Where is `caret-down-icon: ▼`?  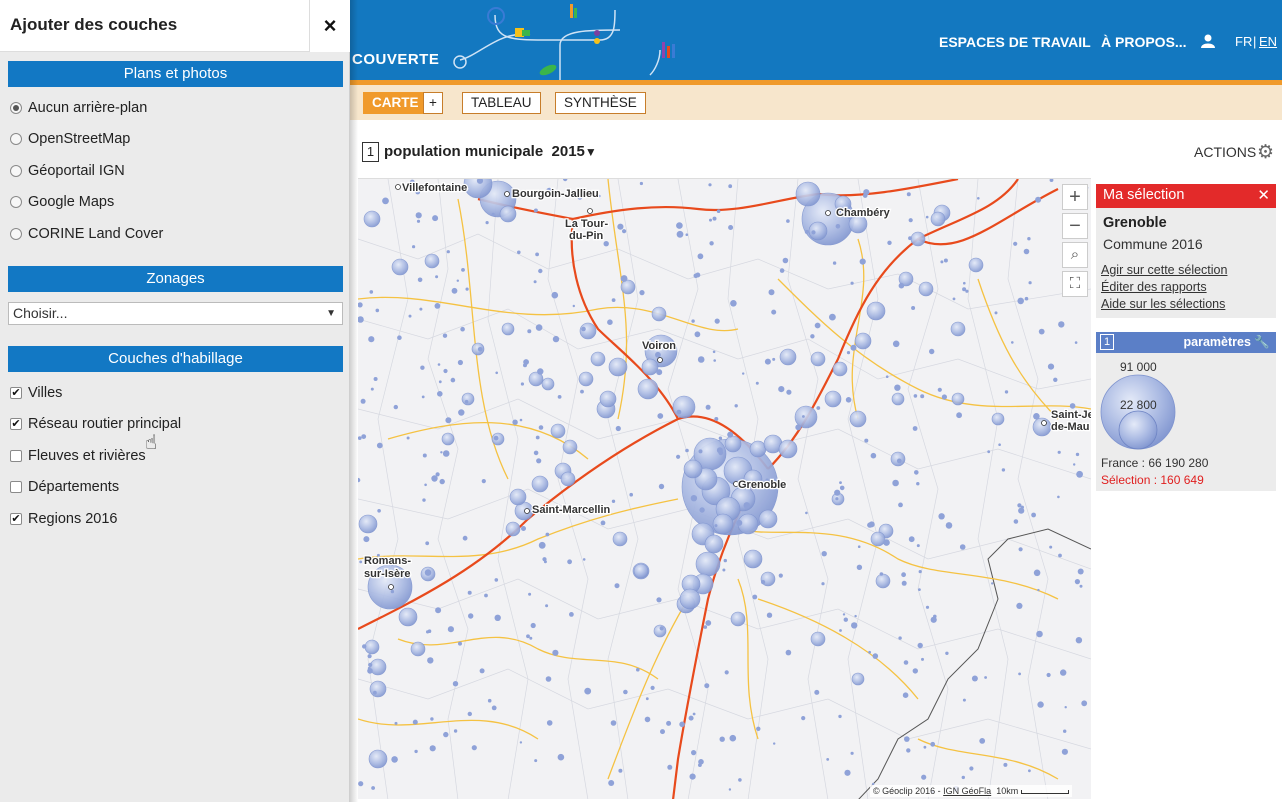 caret-down-icon: ▼ is located at coordinates (591, 152).